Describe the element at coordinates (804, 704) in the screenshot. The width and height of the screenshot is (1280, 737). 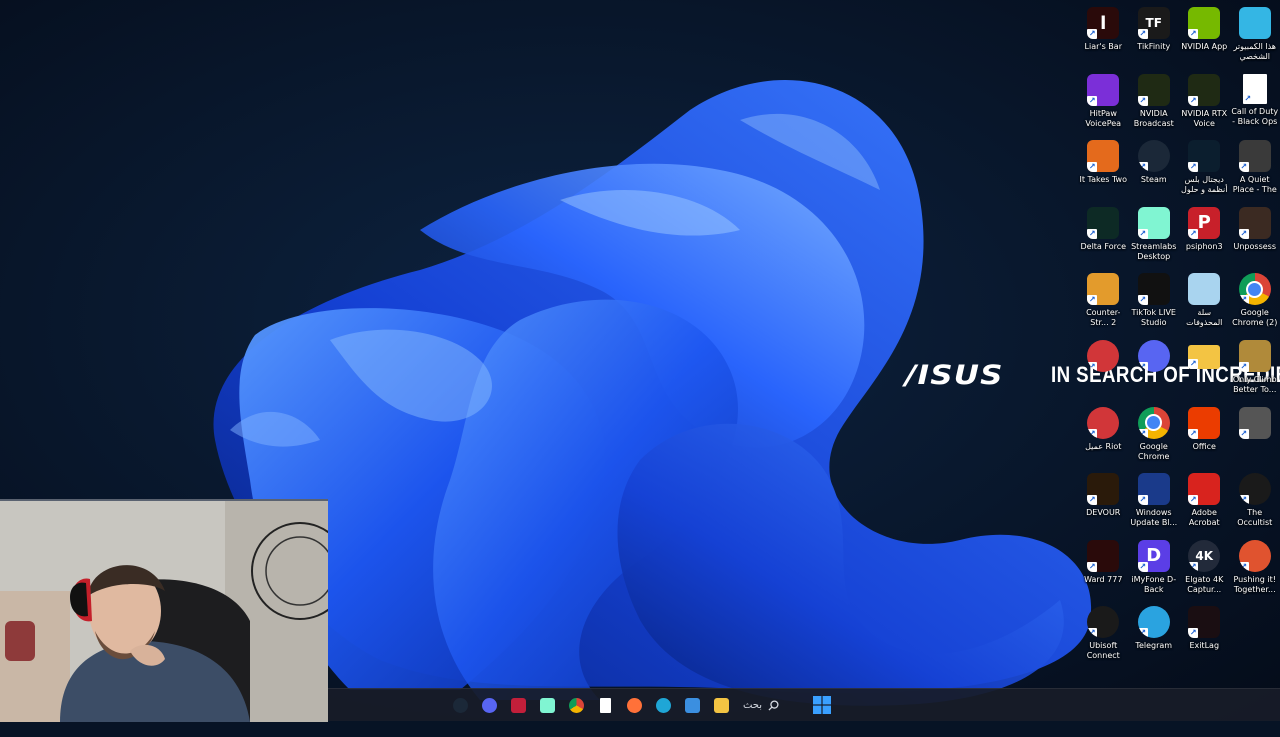
I see `taskbar: بحث` at that location.